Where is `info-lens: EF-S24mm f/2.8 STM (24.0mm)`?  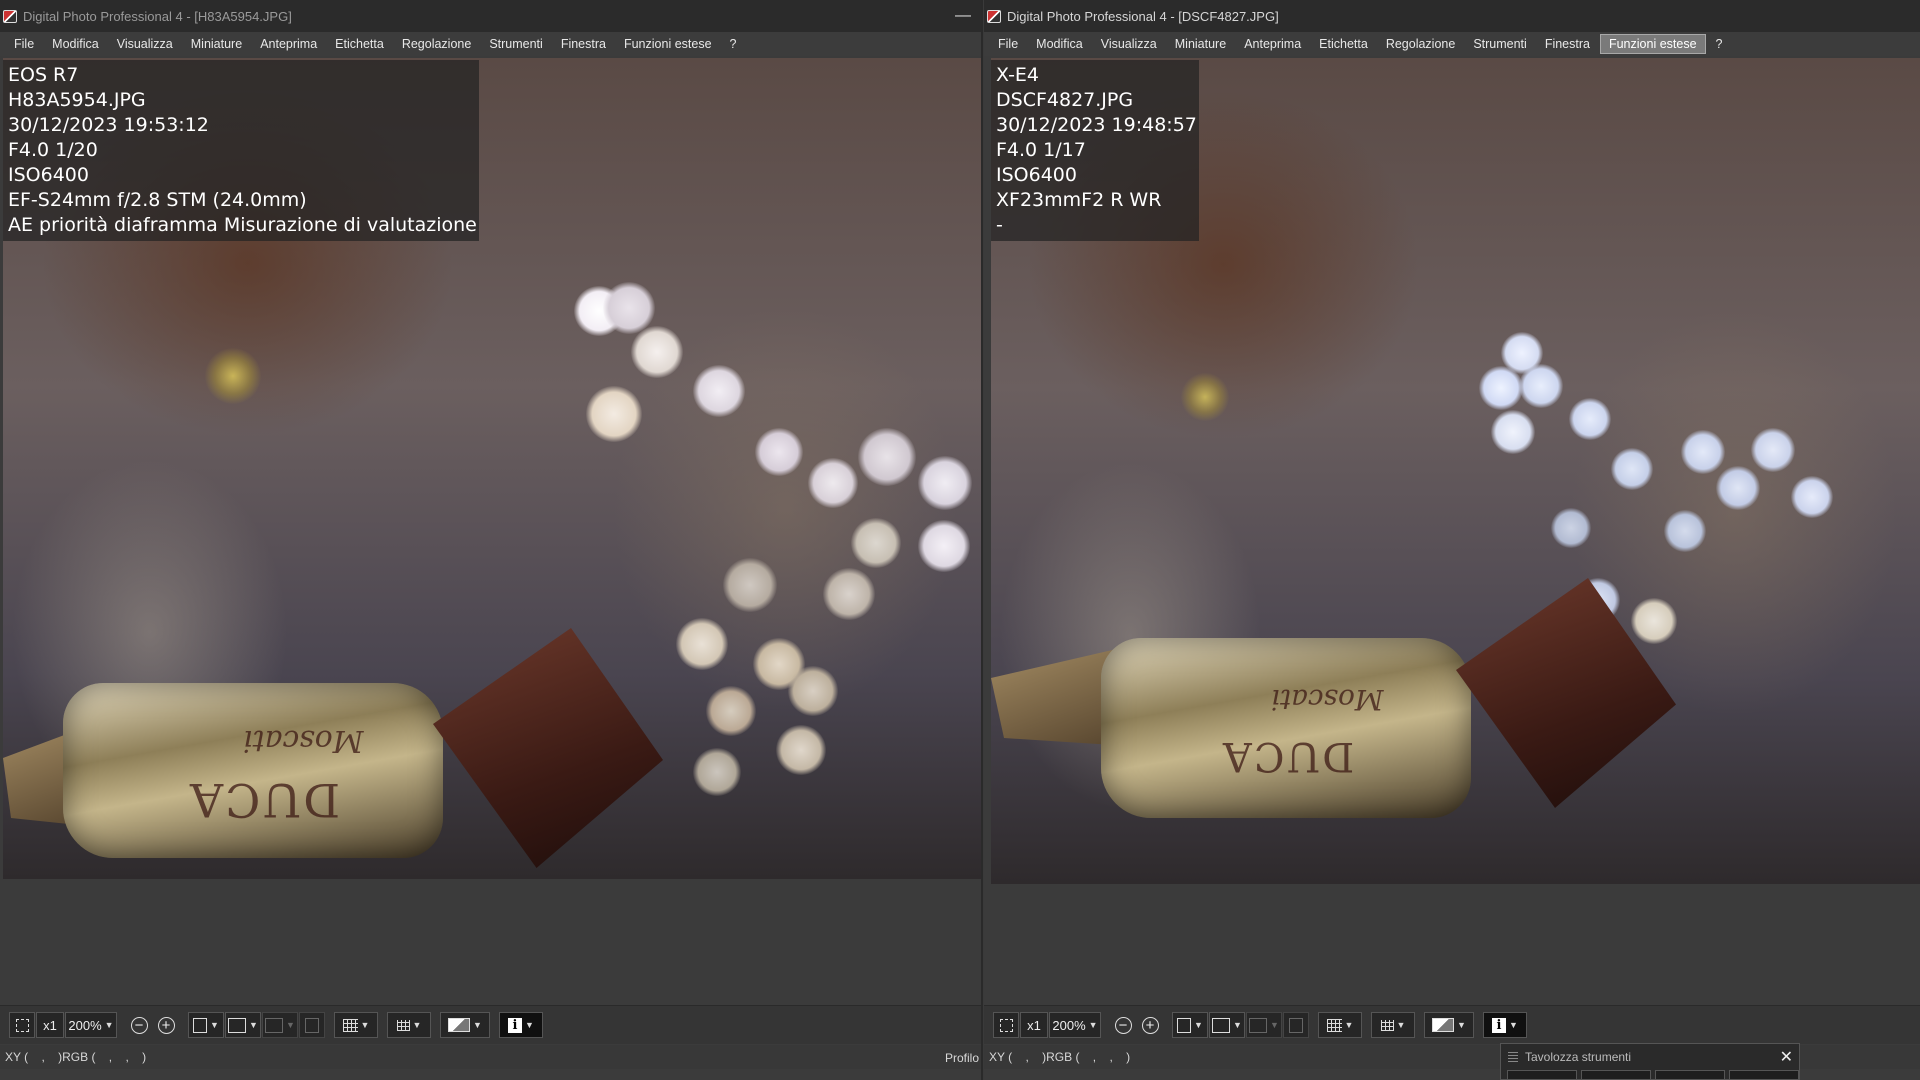
info-lens: EF-S24mm f/2.8 STM (24.0mm) is located at coordinates (157, 200).